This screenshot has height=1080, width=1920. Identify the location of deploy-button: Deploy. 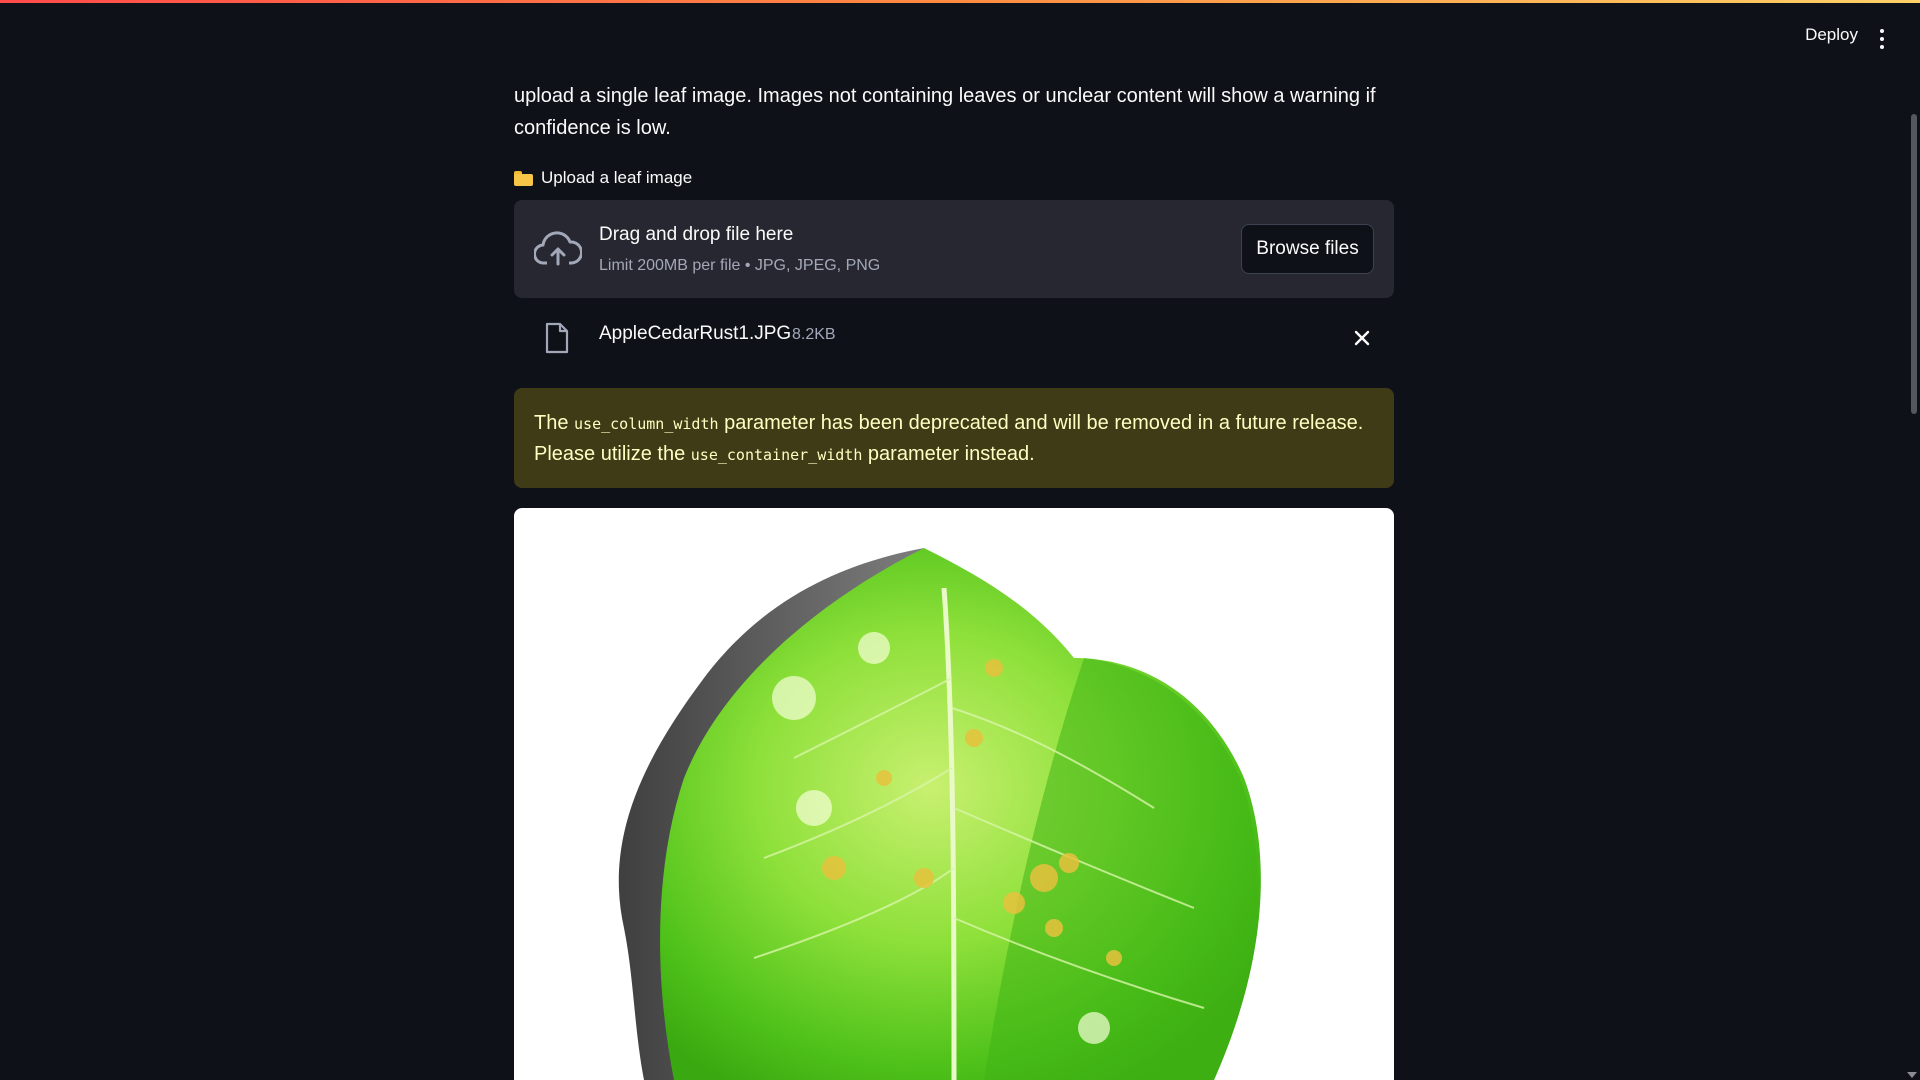
(1831, 35).